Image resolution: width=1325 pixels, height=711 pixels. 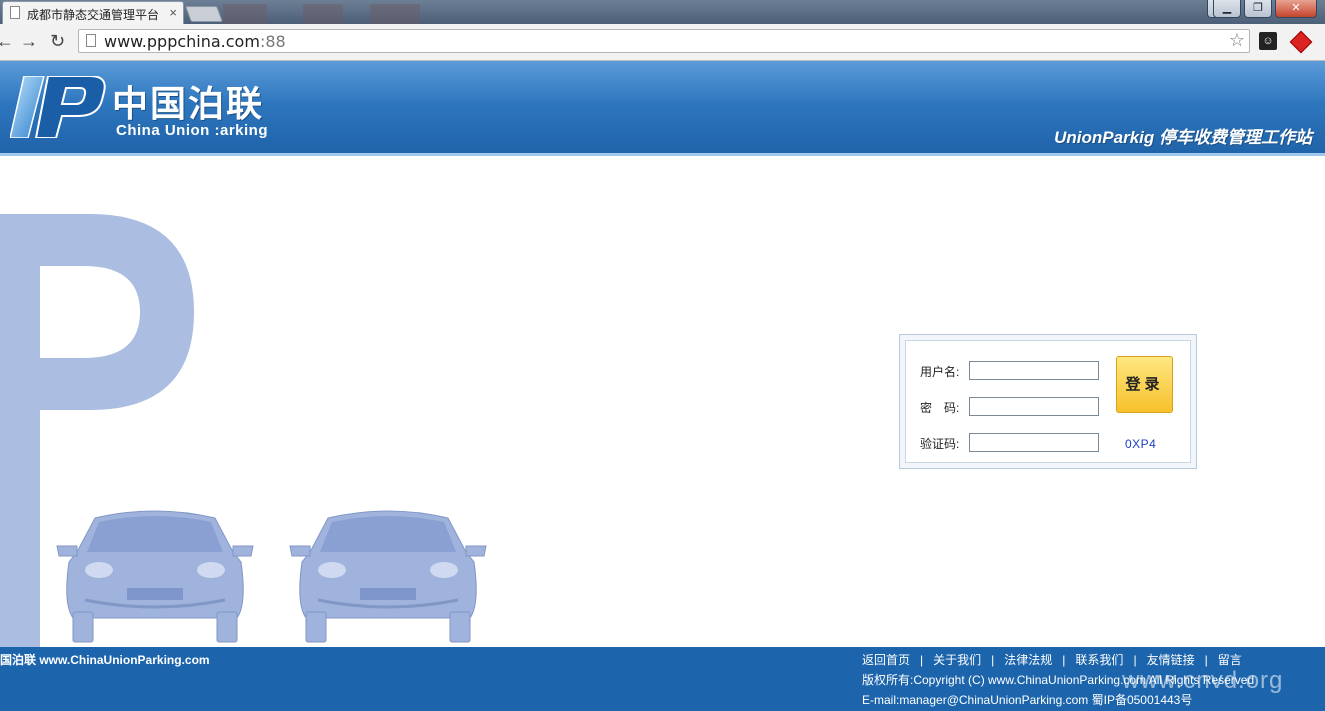 I want to click on login-panel: 用户名: 密 码: 验证码: 登录 0XP4, so click(x=1048, y=401).